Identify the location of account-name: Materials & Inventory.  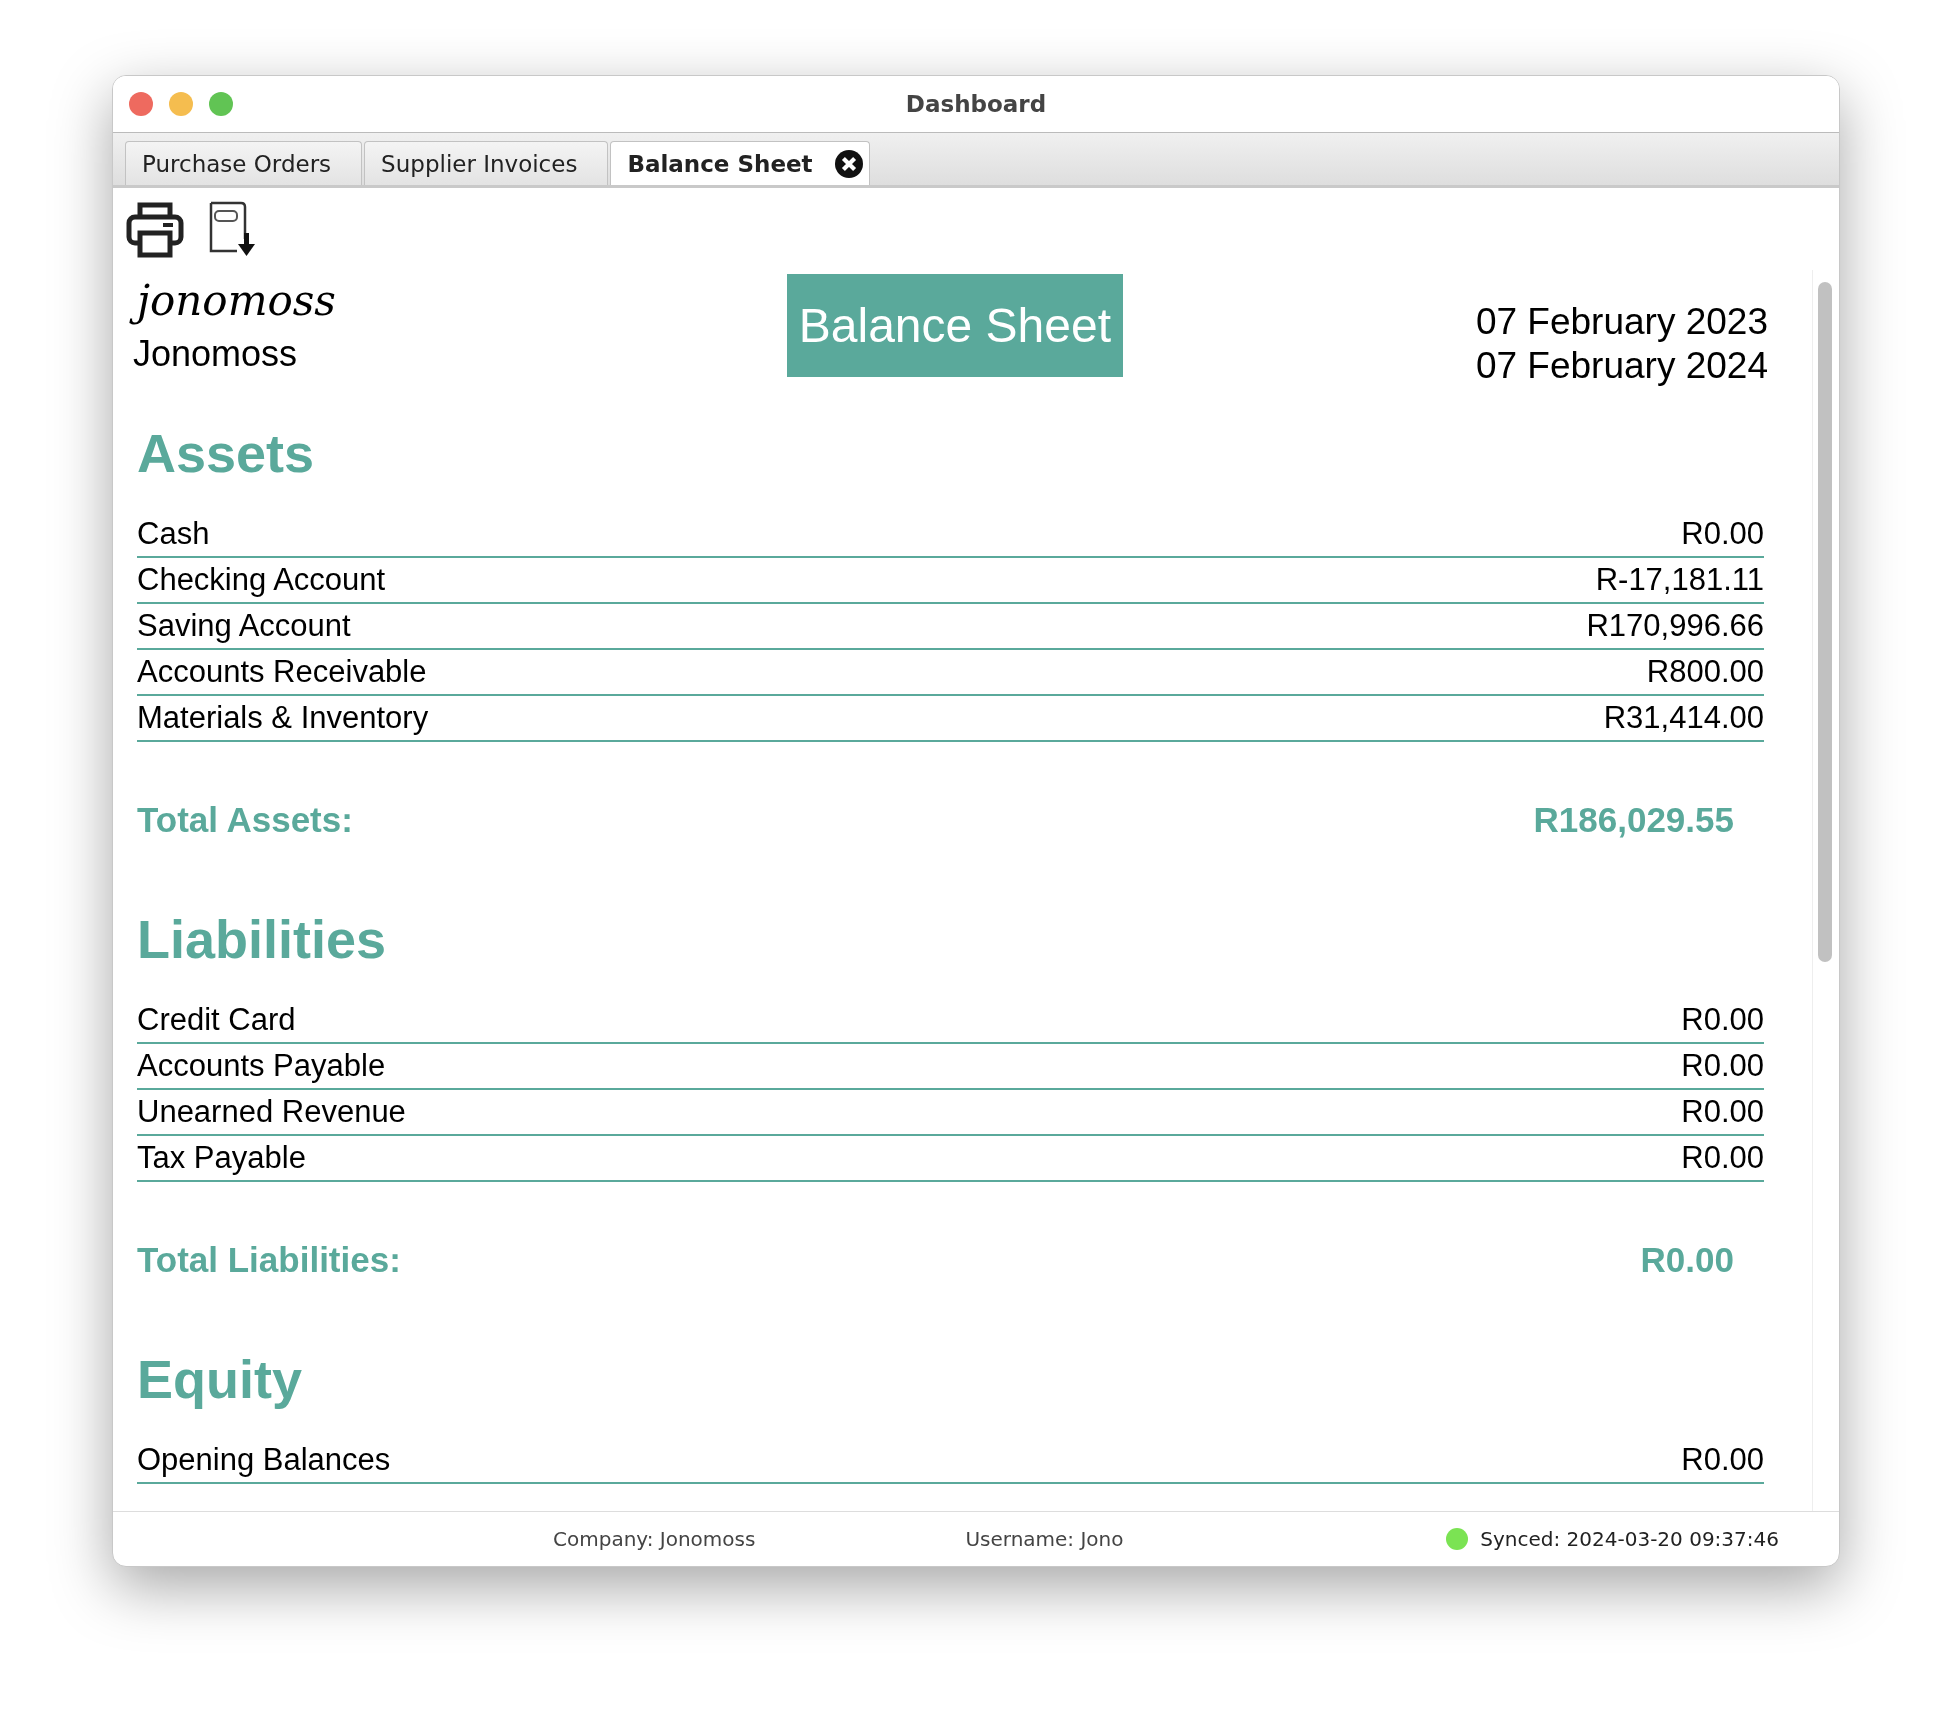
(283, 718).